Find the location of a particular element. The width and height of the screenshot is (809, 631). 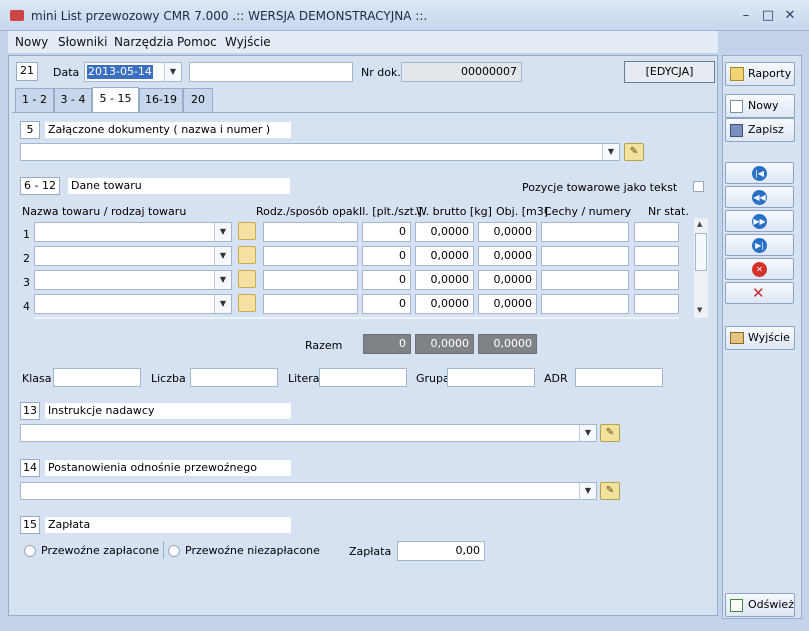

payment-amount-field: 0,00 is located at coordinates (441, 551).